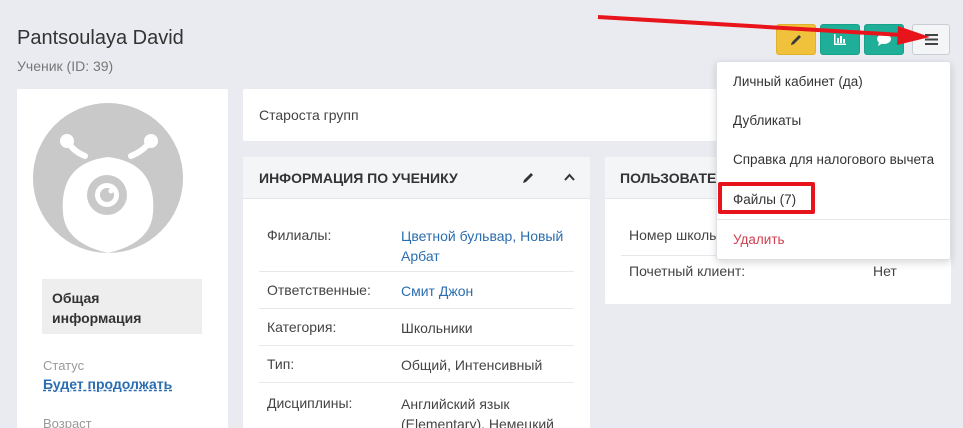 The width and height of the screenshot is (963, 428). What do you see at coordinates (833, 120) in the screenshot?
I see `menu-item-duplicates: Дубликаты` at bounding box center [833, 120].